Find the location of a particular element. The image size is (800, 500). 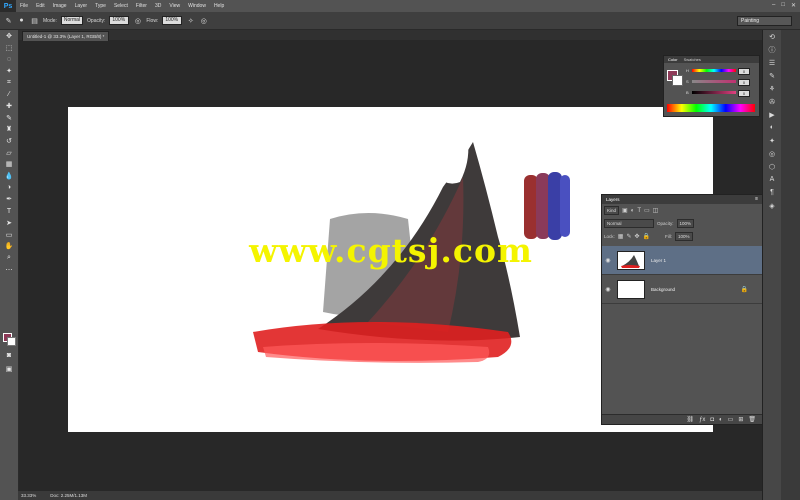

channel-s-slider is located at coordinates (714, 81).